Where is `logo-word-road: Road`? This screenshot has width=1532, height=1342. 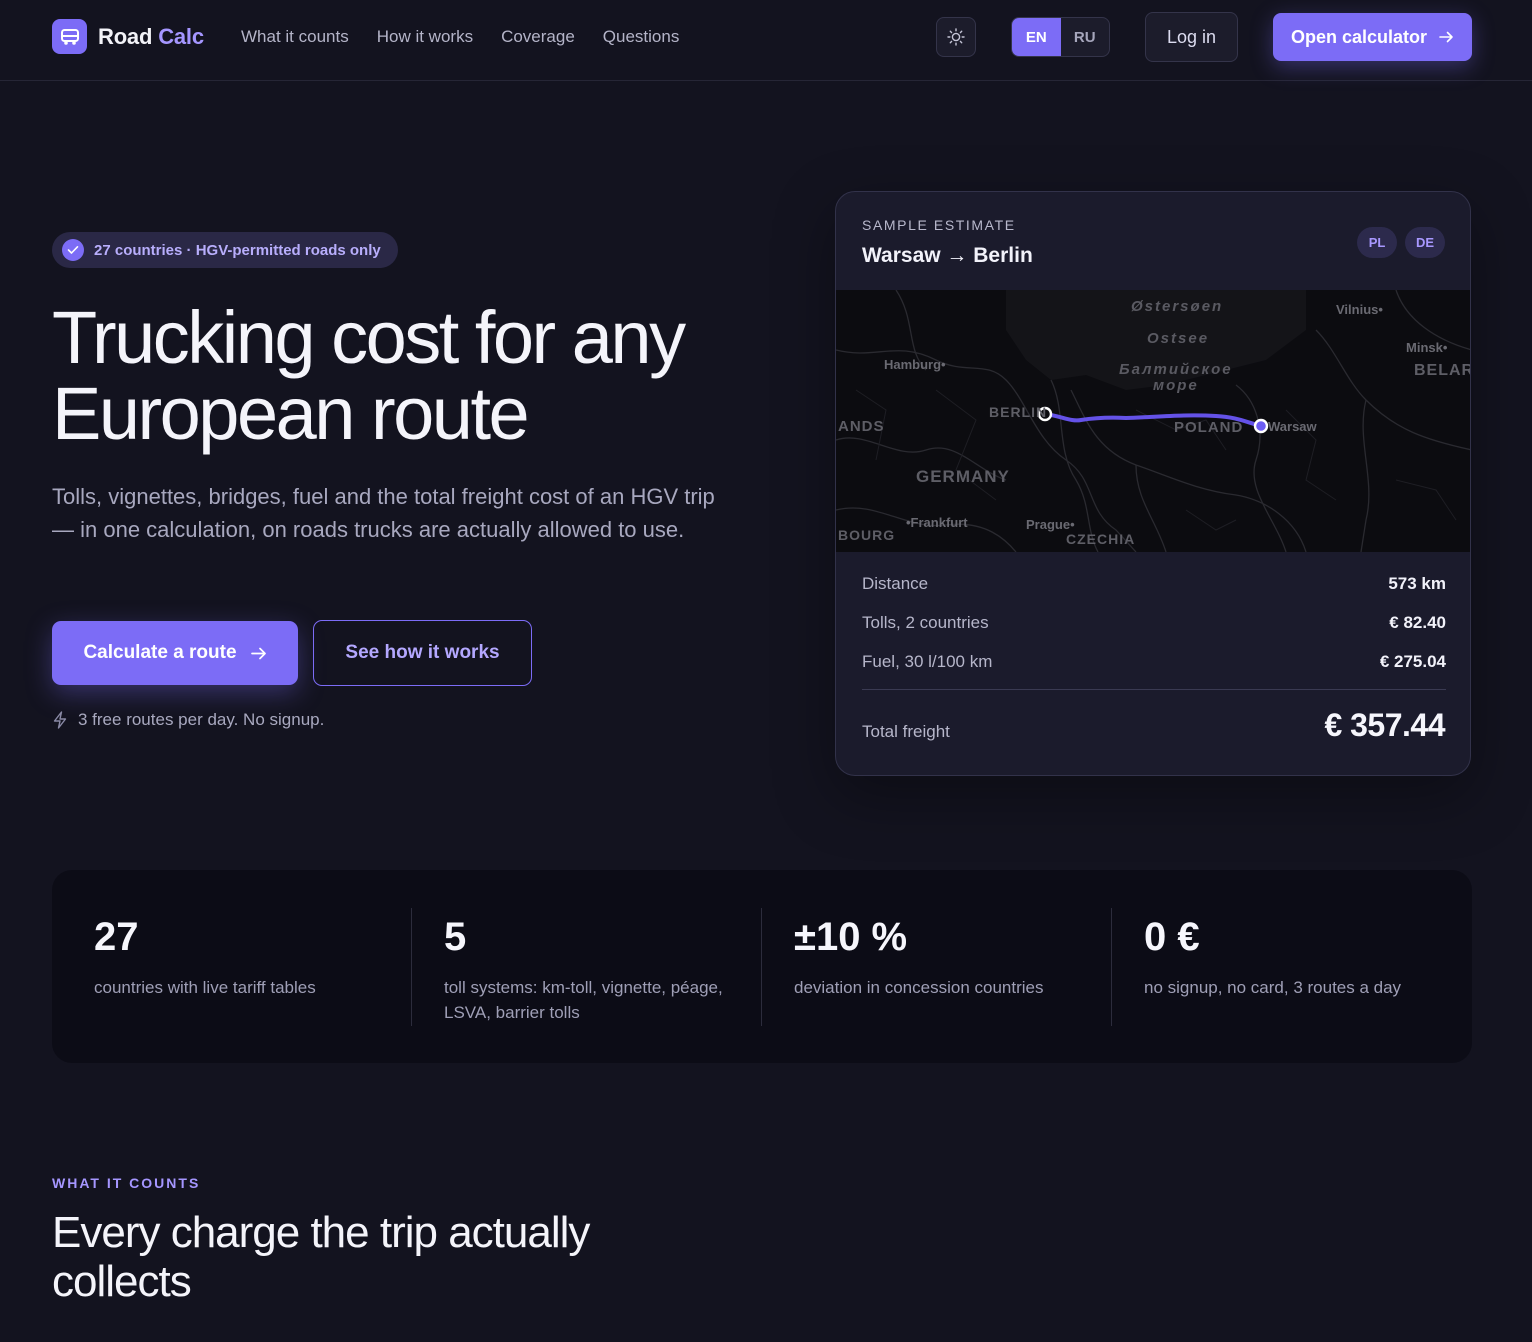
logo-word-road: Road is located at coordinates (125, 36).